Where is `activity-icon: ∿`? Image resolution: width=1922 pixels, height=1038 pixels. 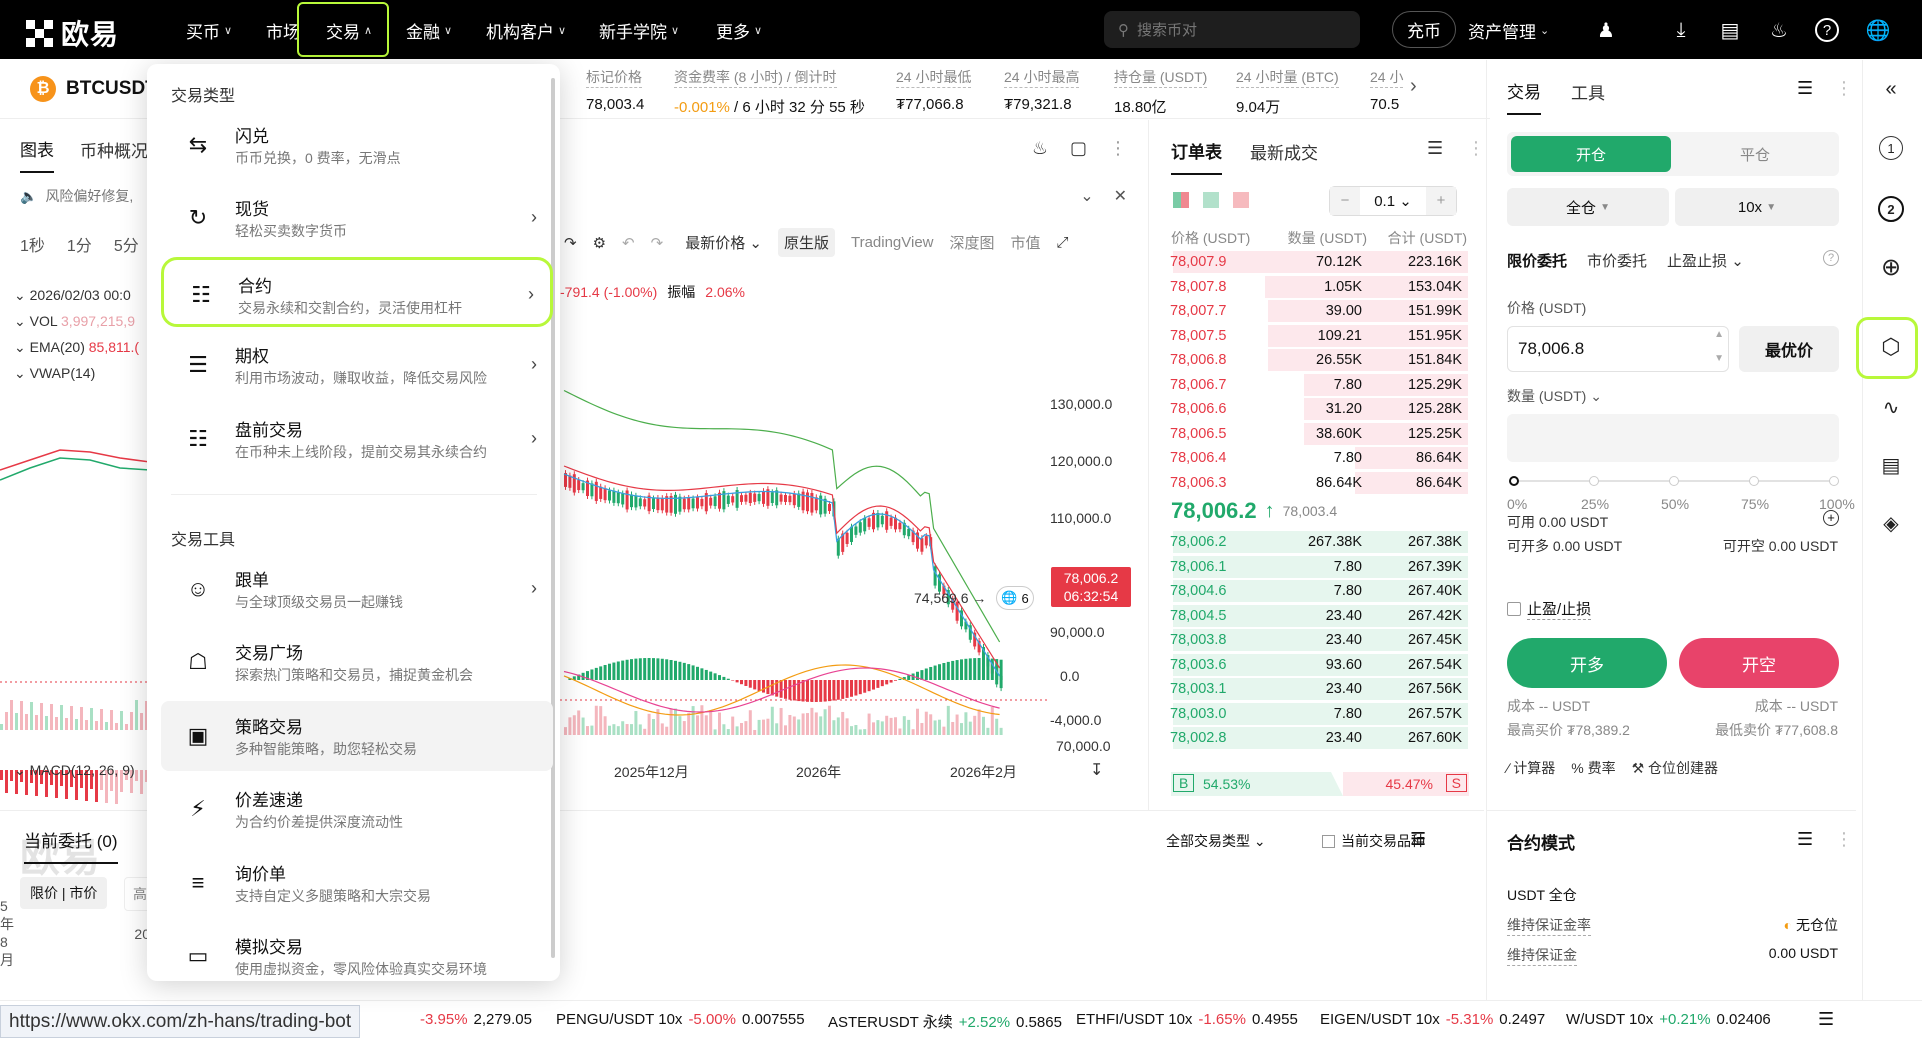 activity-icon: ∿ is located at coordinates (1891, 407).